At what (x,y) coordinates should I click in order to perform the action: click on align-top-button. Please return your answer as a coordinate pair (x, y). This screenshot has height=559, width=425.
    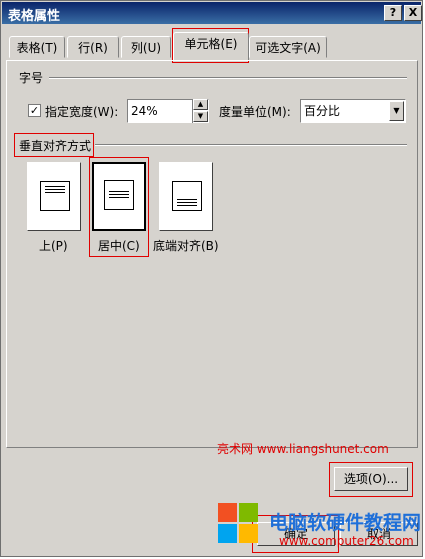
    Looking at the image, I should click on (54, 196).